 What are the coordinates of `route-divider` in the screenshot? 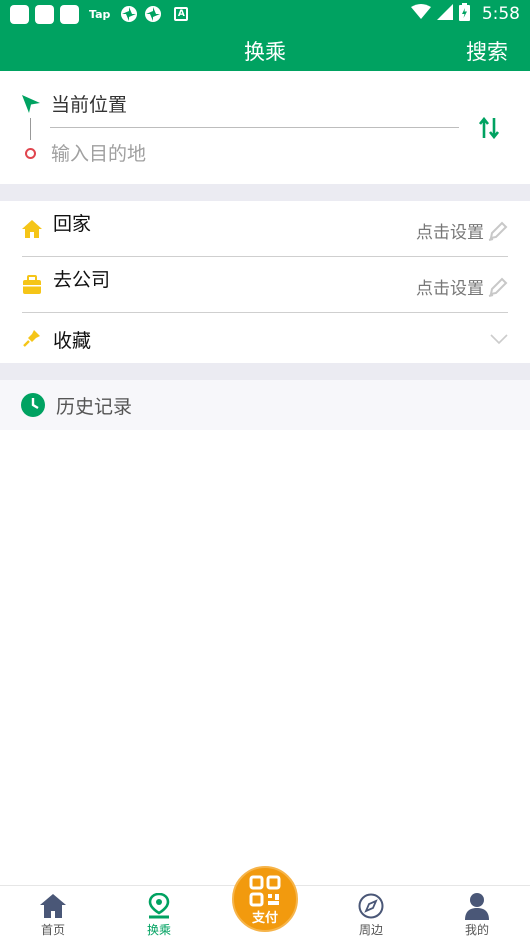 It's located at (254, 127).